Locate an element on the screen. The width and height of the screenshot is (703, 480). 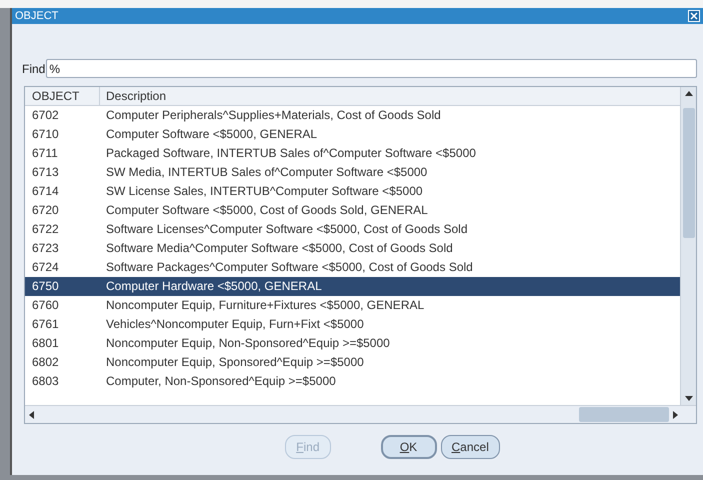
close-icon is located at coordinates (694, 16).